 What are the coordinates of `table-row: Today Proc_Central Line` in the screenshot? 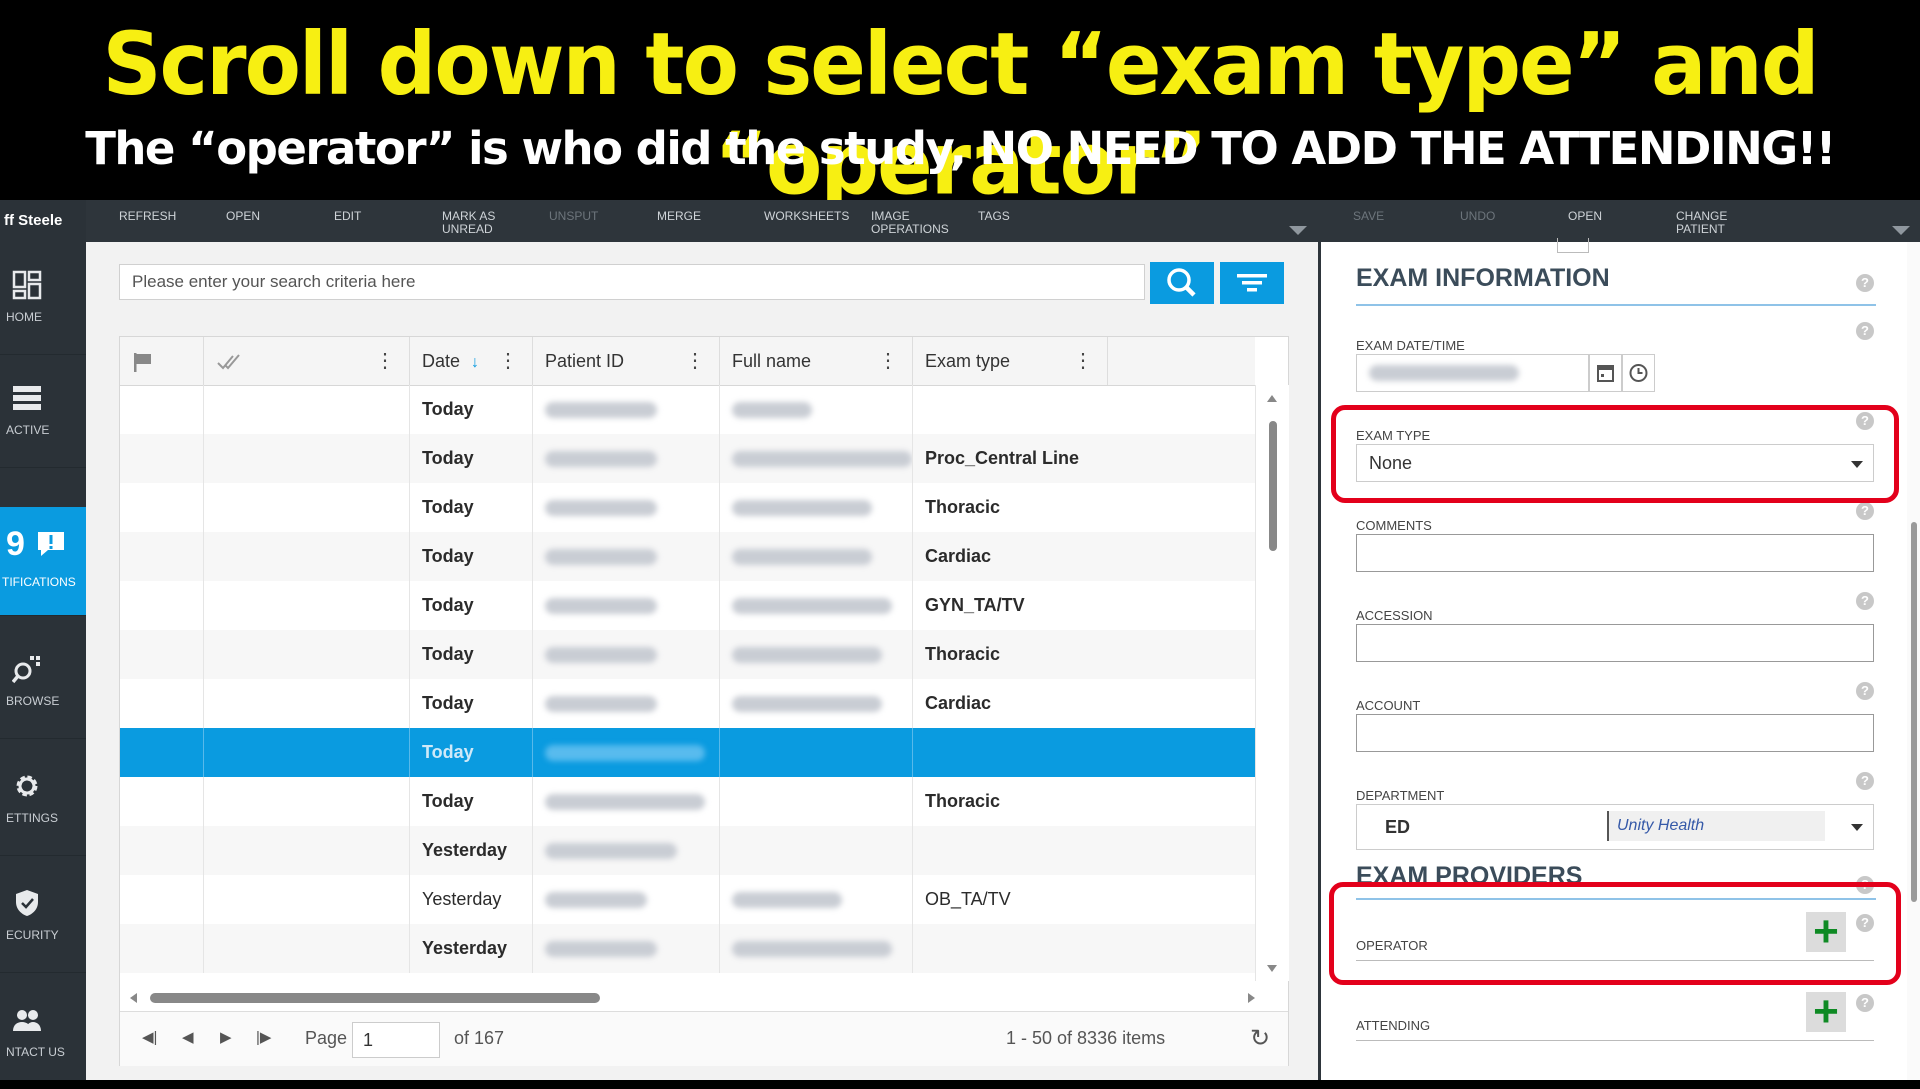 It's located at (687, 458).